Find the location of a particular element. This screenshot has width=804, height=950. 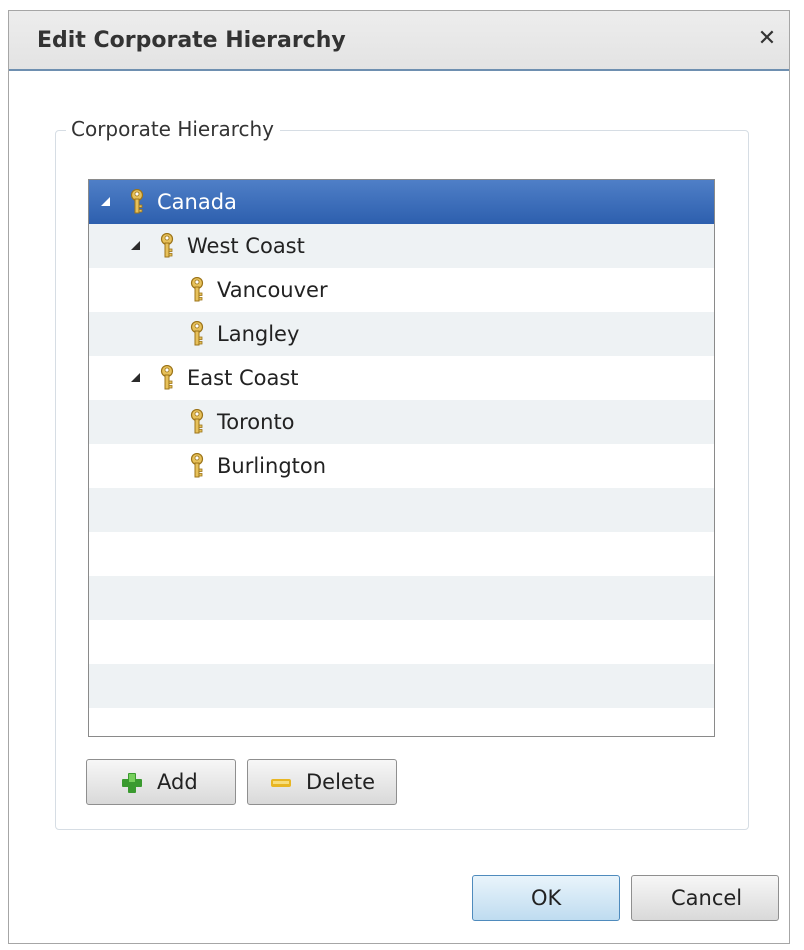

plus-icon is located at coordinates (132, 783).